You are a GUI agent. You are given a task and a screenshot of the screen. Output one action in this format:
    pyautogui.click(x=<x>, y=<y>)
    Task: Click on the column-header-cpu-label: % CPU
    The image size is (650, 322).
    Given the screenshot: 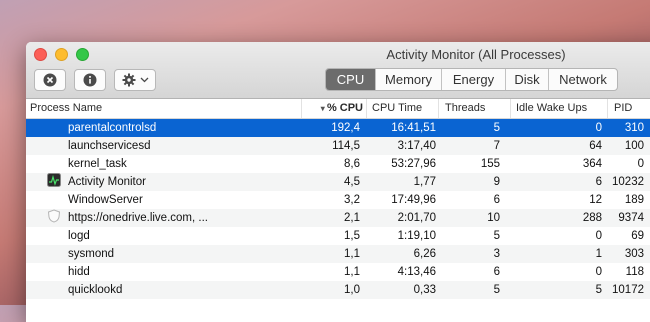 What is the action you would take?
    pyautogui.click(x=344, y=108)
    